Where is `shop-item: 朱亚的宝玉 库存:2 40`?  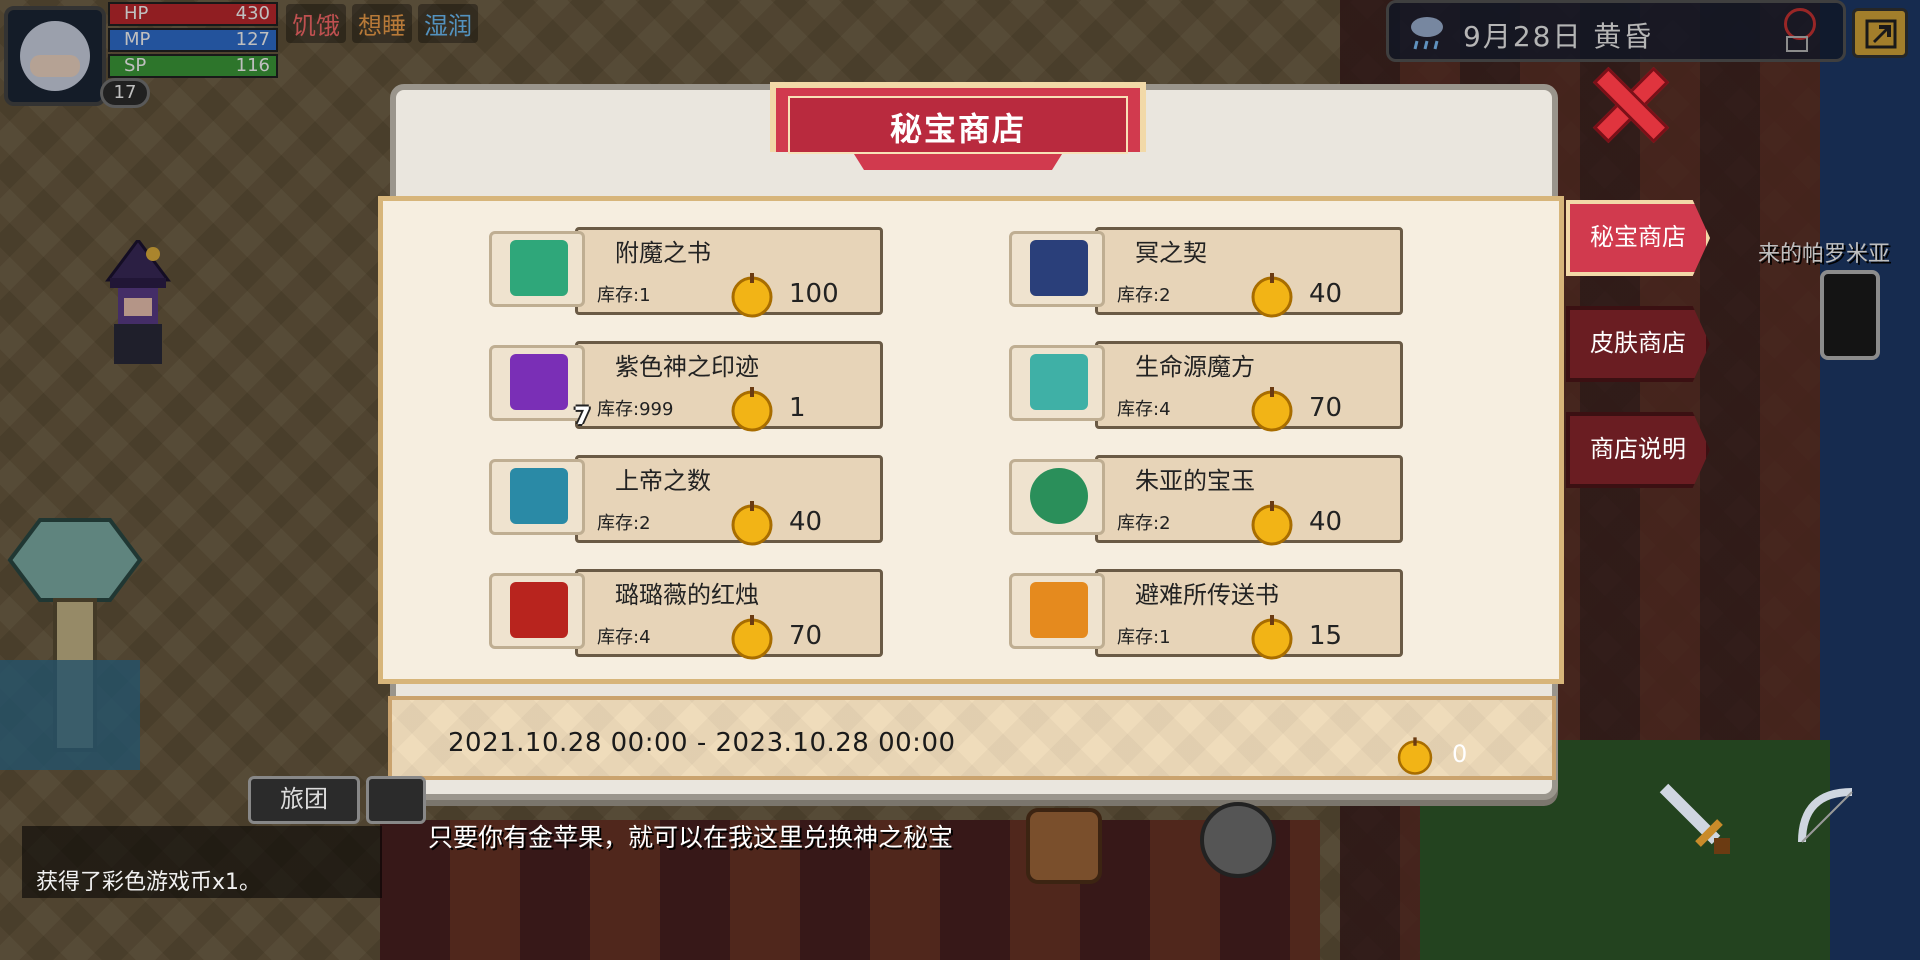
shop-item: 朱亚的宝玉 库存:2 40 is located at coordinates (1207, 500).